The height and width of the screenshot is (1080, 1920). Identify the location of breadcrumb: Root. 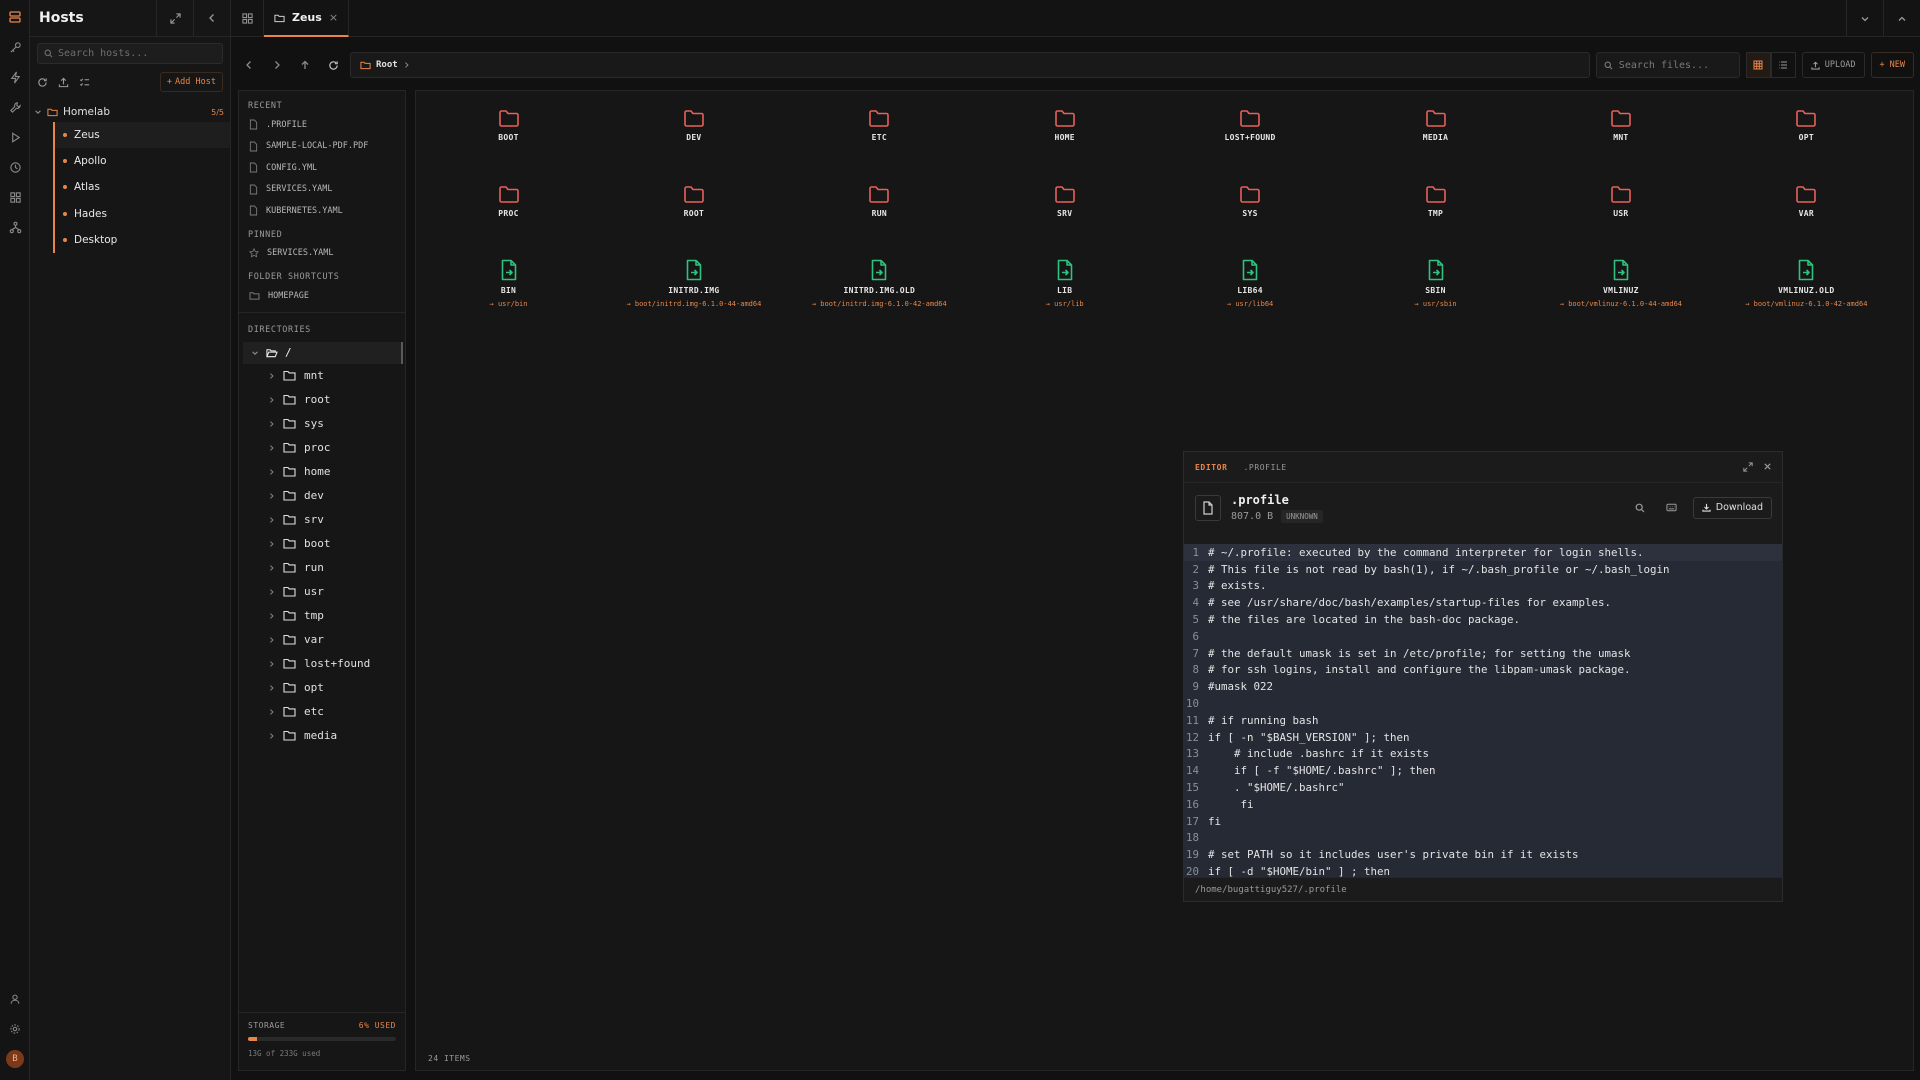
(970, 65).